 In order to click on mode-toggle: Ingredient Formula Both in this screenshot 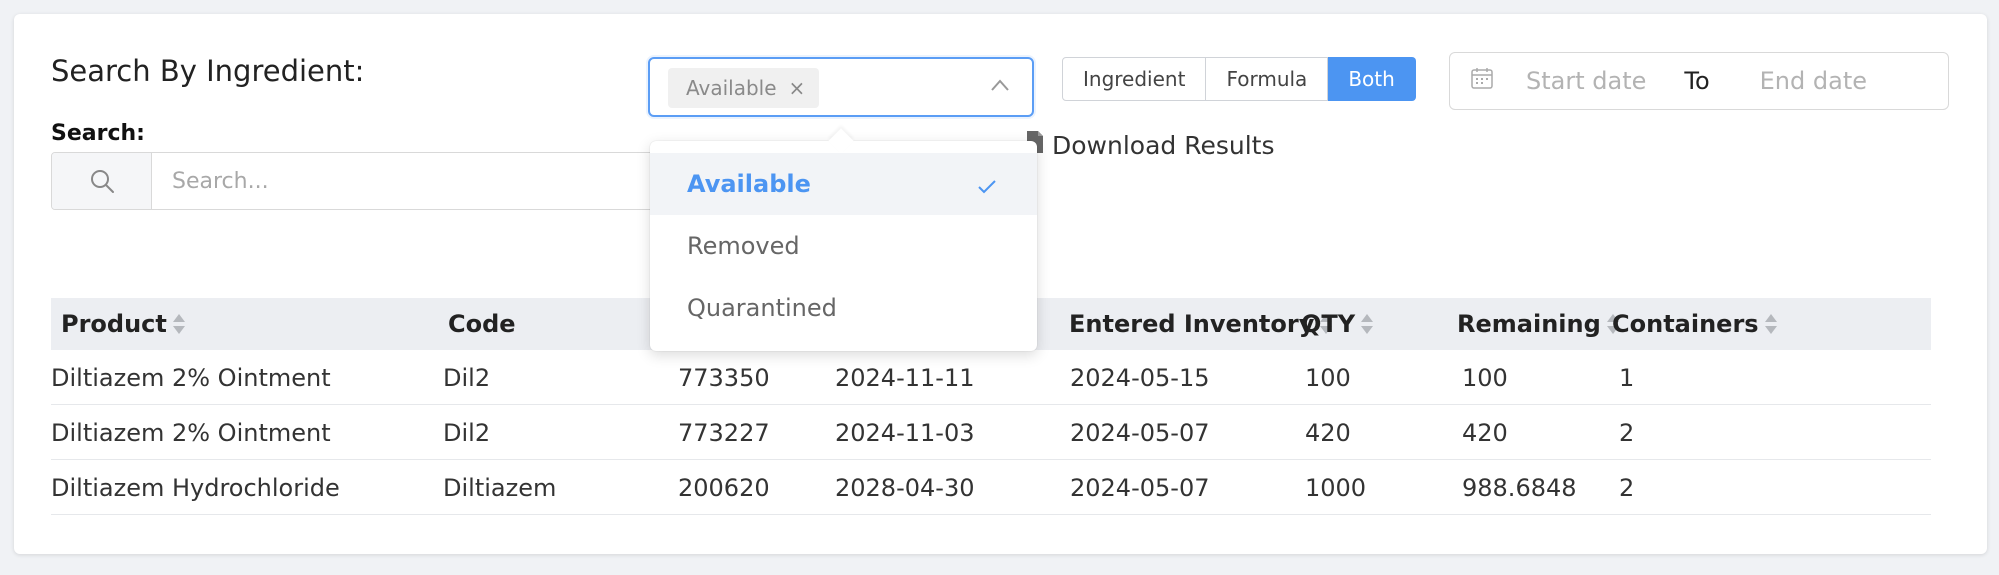, I will do `click(1239, 79)`.